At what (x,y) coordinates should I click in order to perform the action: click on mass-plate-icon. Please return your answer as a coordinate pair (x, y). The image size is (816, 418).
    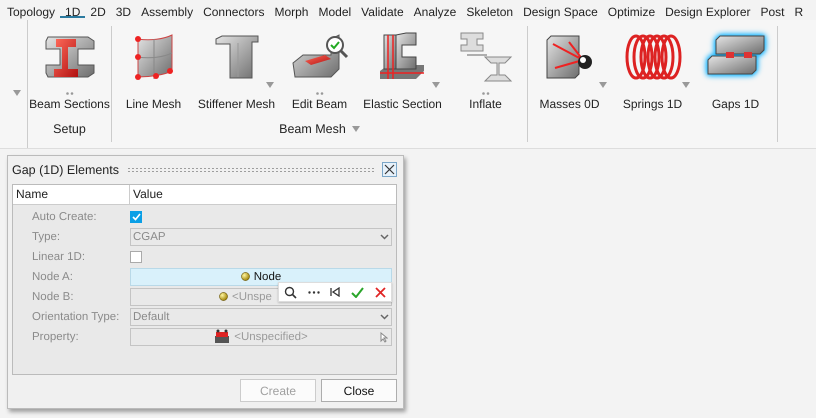
    Looking at the image, I should click on (569, 57).